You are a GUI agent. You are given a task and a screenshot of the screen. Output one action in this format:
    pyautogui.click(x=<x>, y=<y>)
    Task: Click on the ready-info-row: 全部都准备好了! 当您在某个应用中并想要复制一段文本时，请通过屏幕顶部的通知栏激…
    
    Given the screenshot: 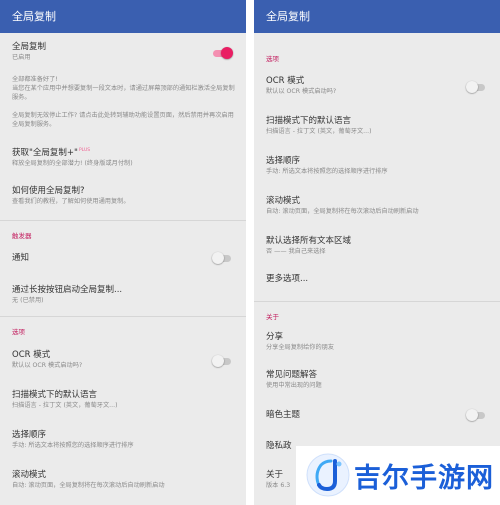 What is the action you would take?
    pyautogui.click(x=123, y=88)
    